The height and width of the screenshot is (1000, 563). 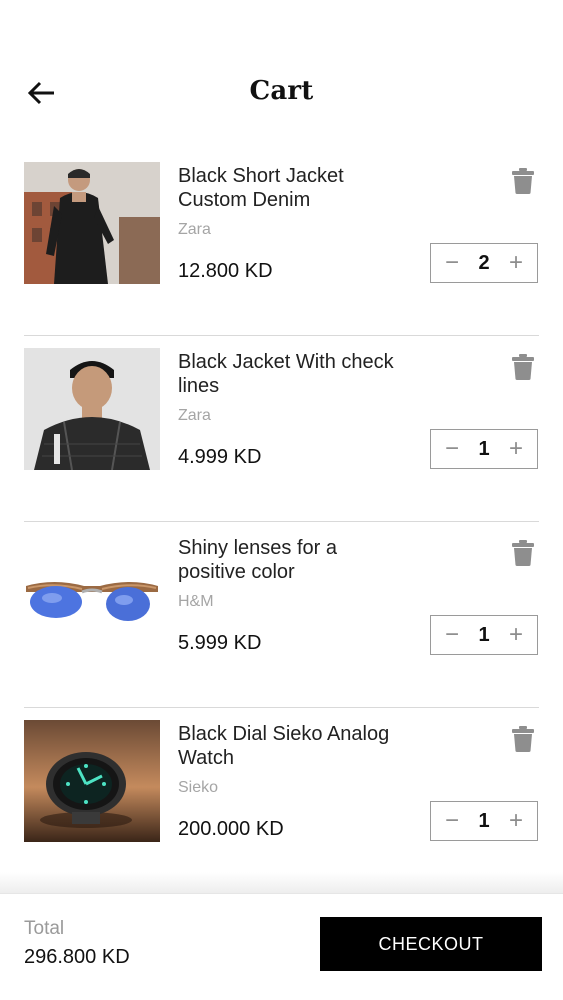 I want to click on footer-shadow, so click(x=281, y=883).